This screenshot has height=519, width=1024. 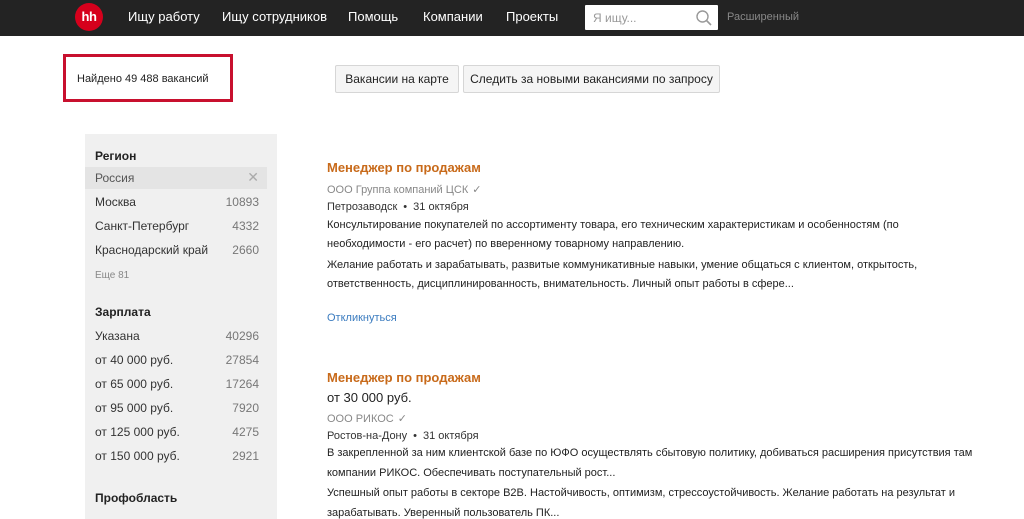 What do you see at coordinates (176, 202) in the screenshot?
I see `filter-region-item: Москва 10893` at bounding box center [176, 202].